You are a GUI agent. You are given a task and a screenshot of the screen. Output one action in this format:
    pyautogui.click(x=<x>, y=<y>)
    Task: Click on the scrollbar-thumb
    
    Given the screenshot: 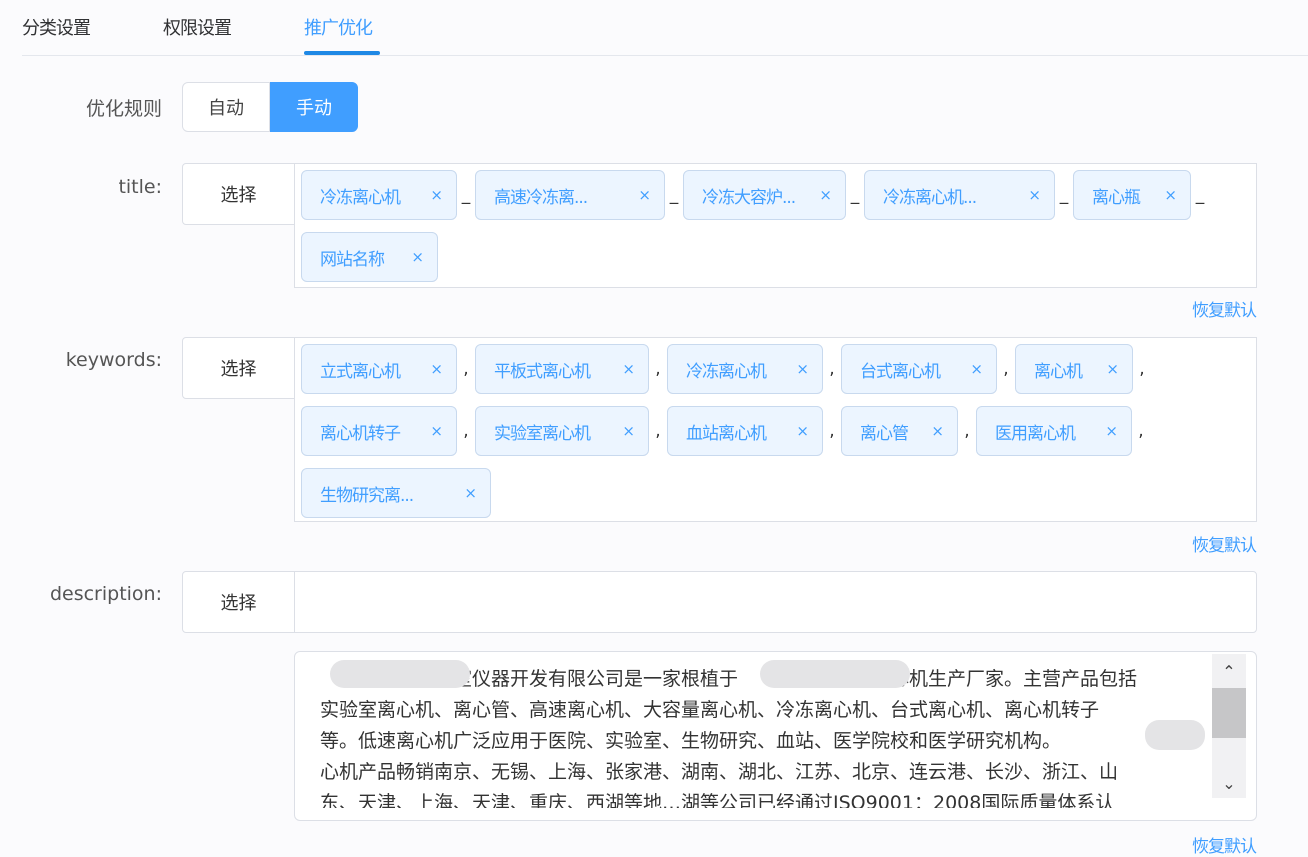 What is the action you would take?
    pyautogui.click(x=1229, y=713)
    